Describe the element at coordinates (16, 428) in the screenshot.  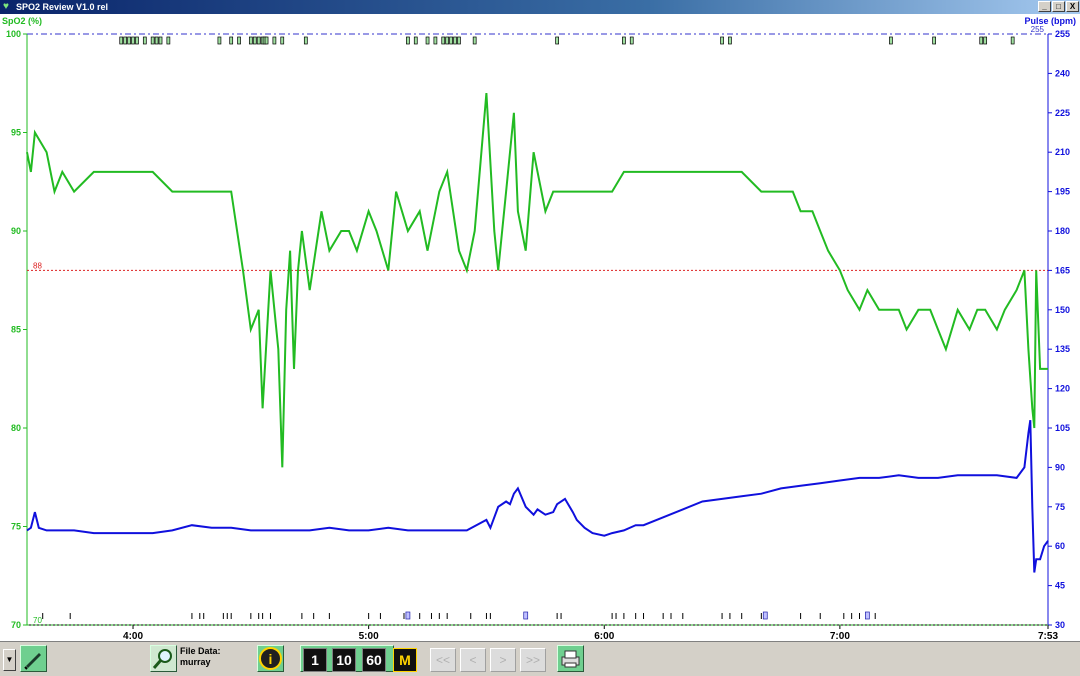
I see `left-tick-label: 80` at that location.